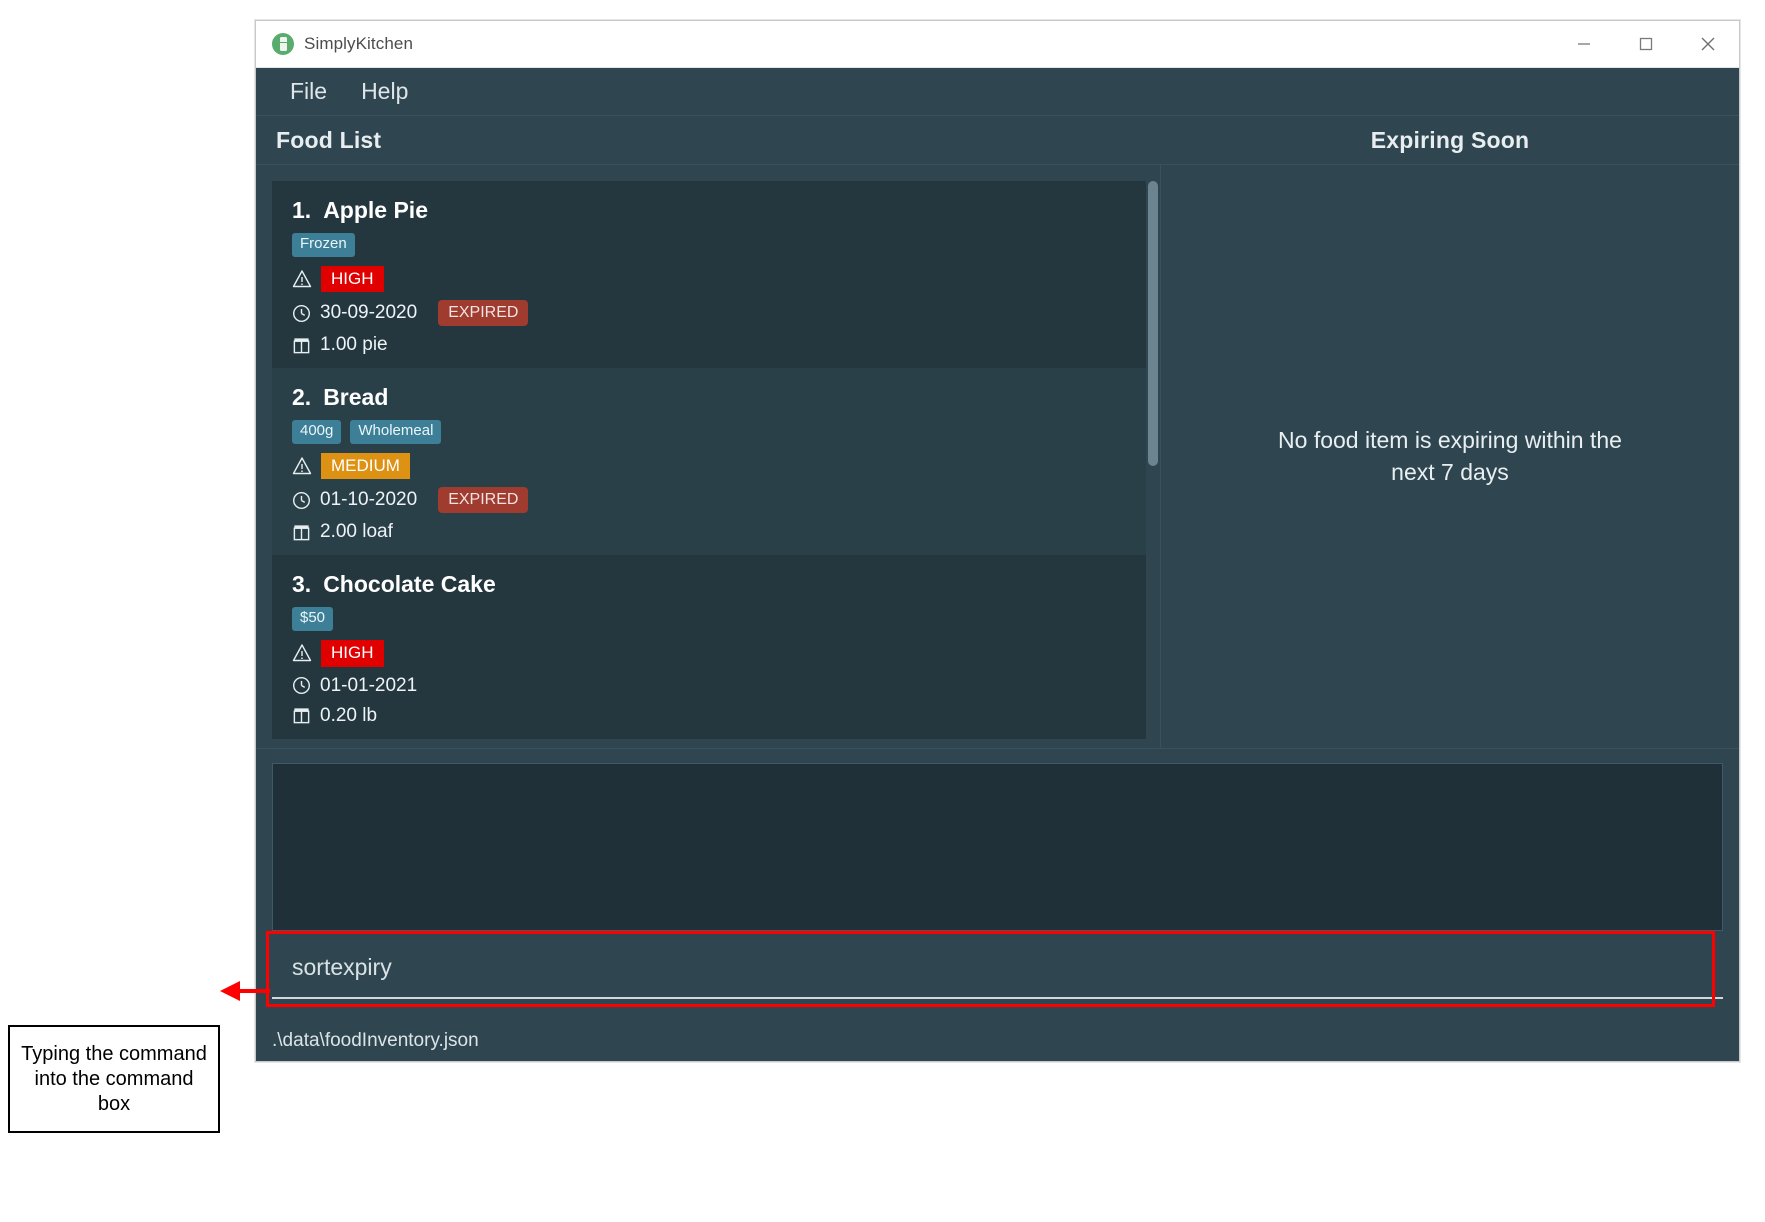 Image resolution: width=1765 pixels, height=1222 pixels. Describe the element at coordinates (323, 245) in the screenshot. I see `tag: Frozen` at that location.